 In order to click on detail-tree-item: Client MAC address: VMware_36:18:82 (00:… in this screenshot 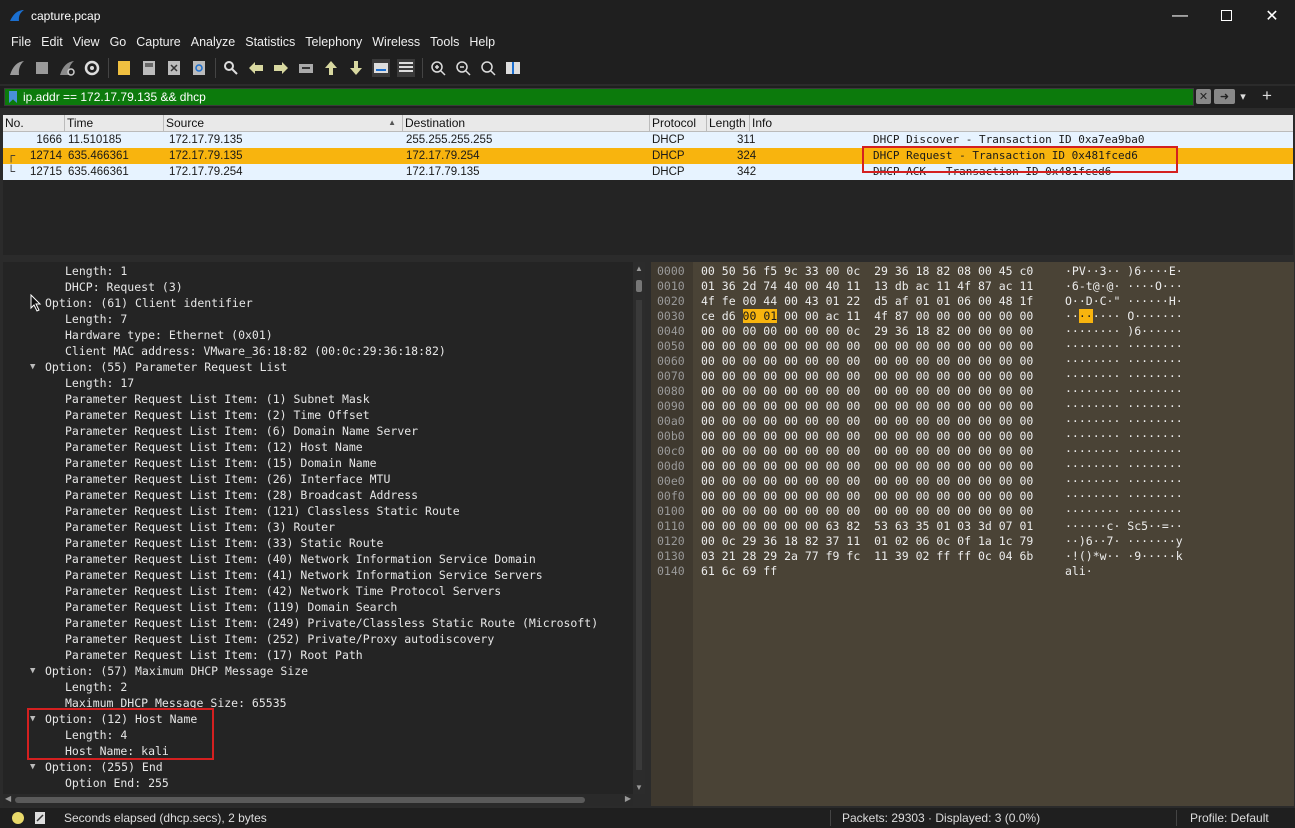, I will do `click(318, 351)`.